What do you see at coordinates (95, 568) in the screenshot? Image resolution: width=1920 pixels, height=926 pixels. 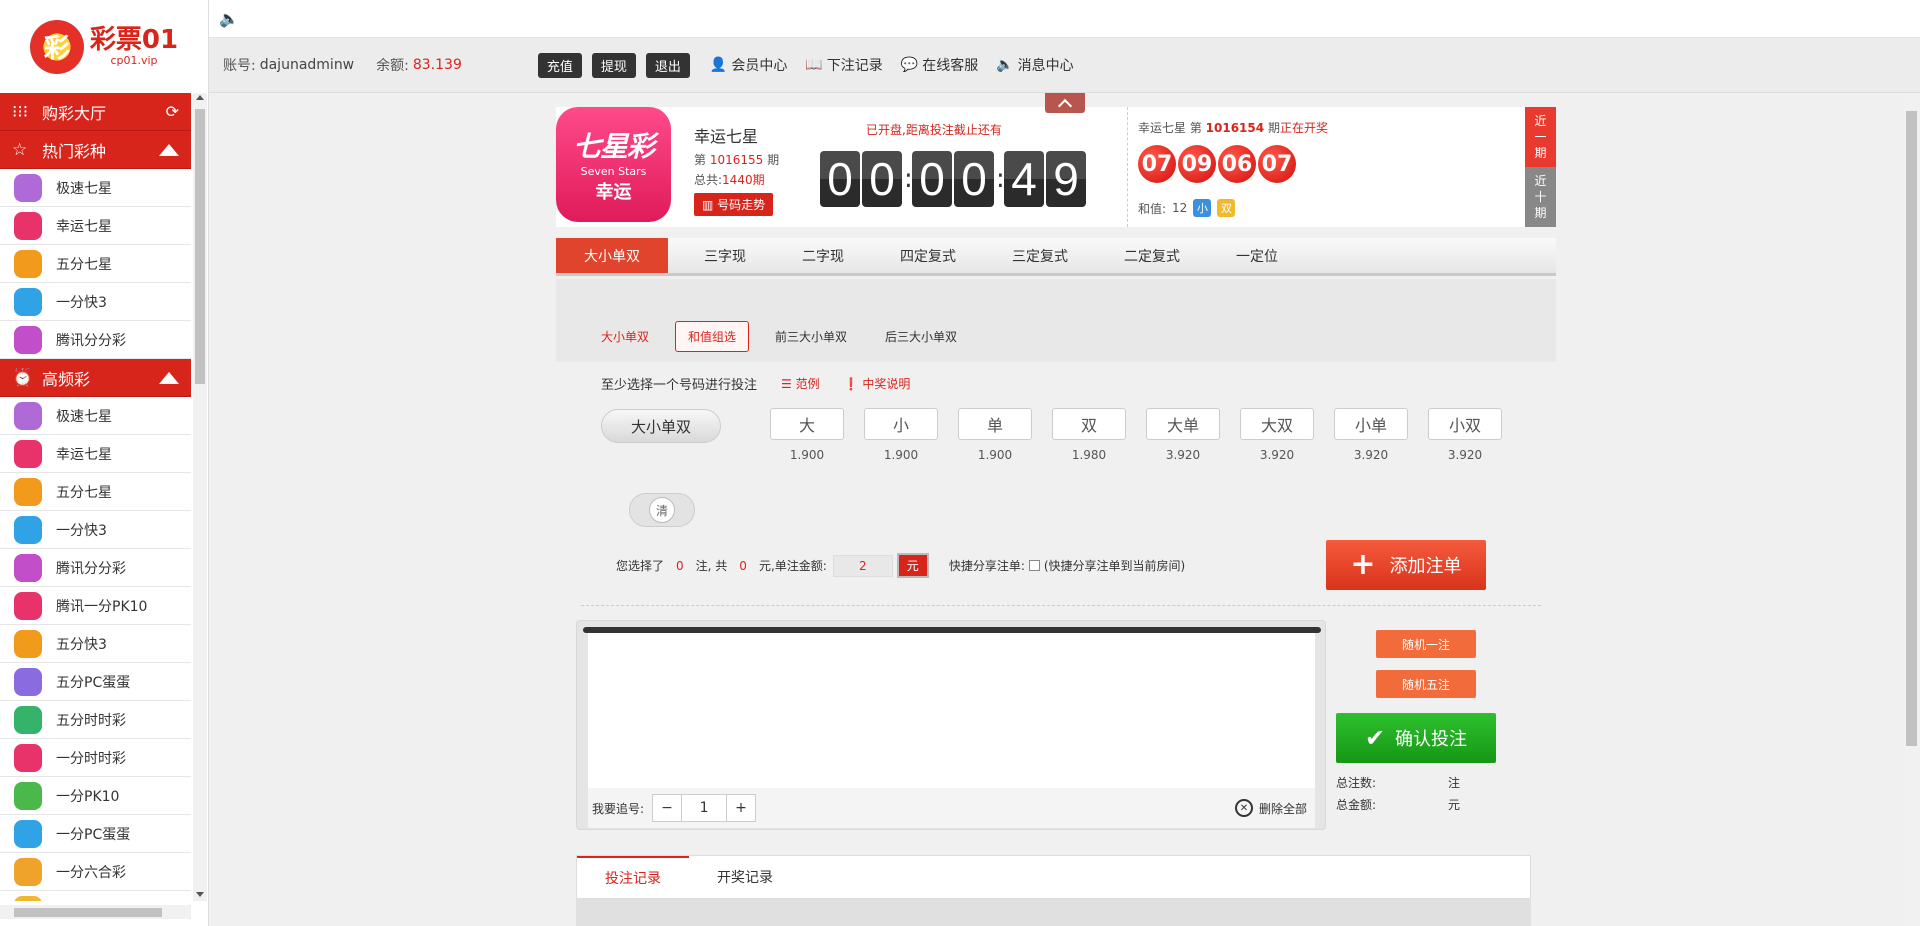 I see `freq-item: 腾讯分分彩` at bounding box center [95, 568].